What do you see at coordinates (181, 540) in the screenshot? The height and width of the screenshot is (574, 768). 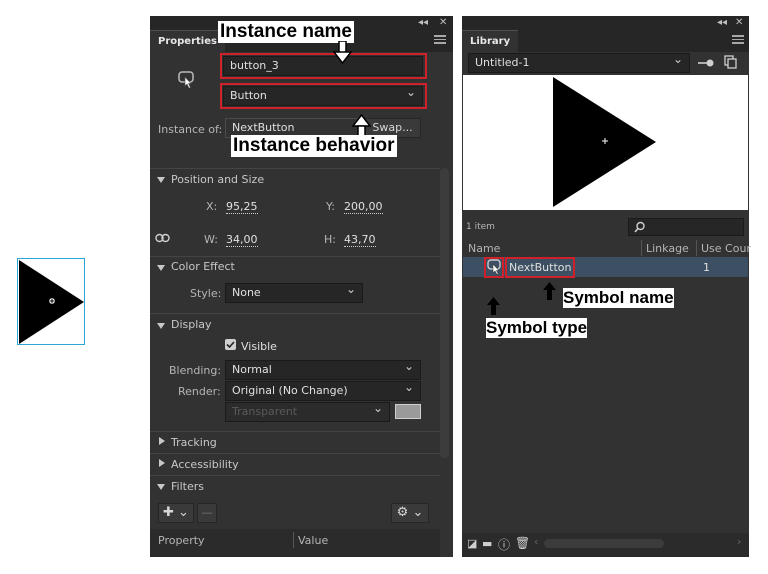 I see `filter-property-column: Property` at bounding box center [181, 540].